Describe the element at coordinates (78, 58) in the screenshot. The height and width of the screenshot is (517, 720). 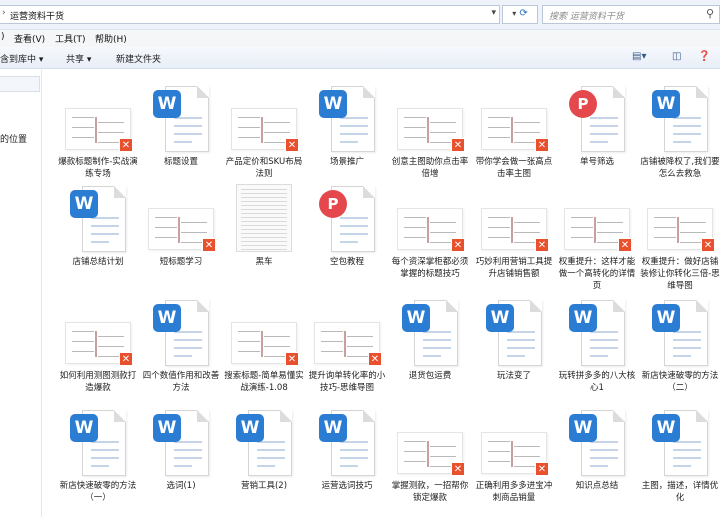
I see `share-button: 共享 ▾` at that location.